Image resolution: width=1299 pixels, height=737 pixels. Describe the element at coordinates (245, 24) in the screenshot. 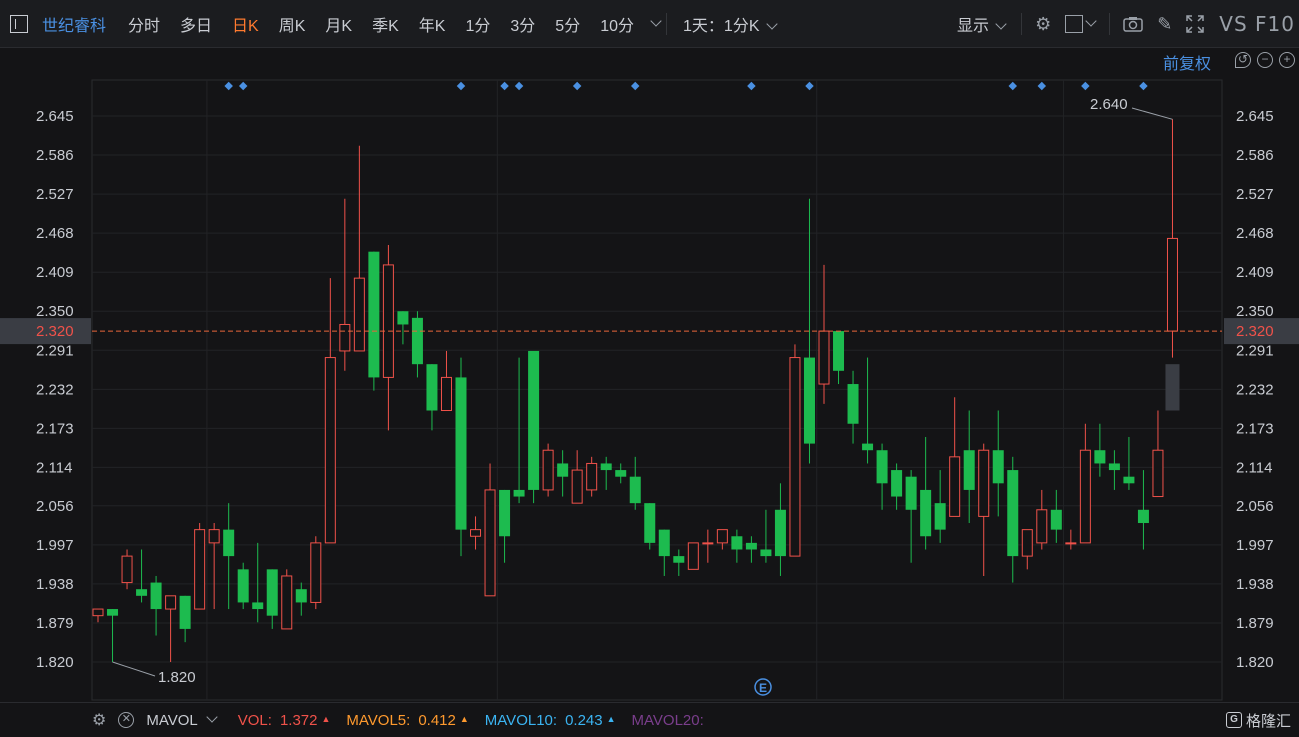

I see `period-tab: 日K` at that location.